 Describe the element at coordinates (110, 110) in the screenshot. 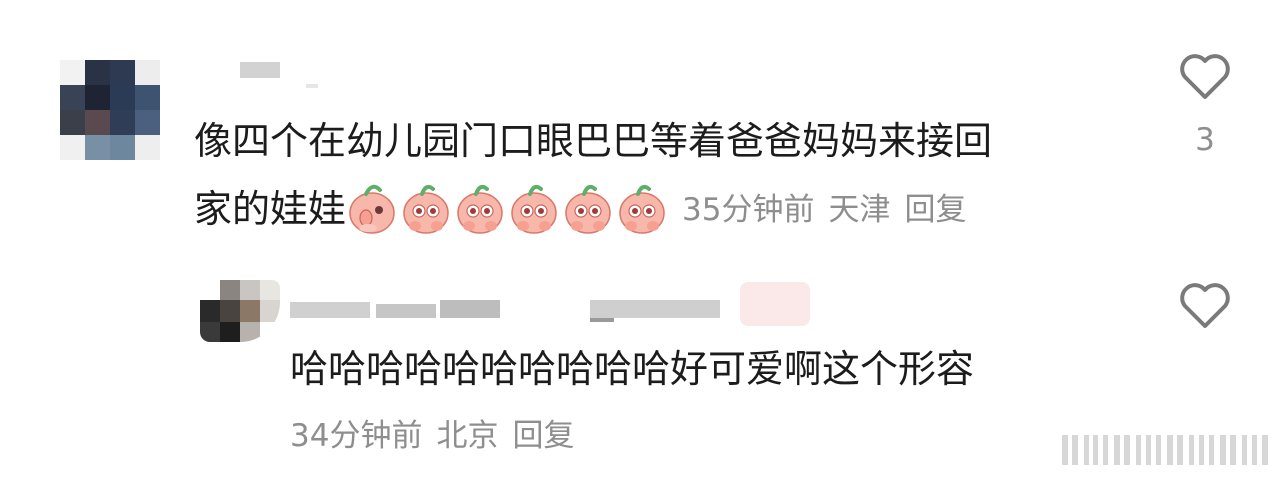

I see `avatar` at that location.